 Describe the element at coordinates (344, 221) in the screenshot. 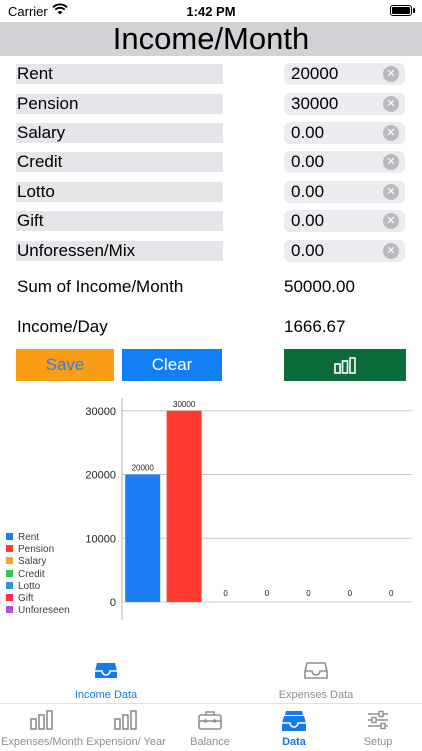

I see `gift-input: 0.00 ✕` at that location.